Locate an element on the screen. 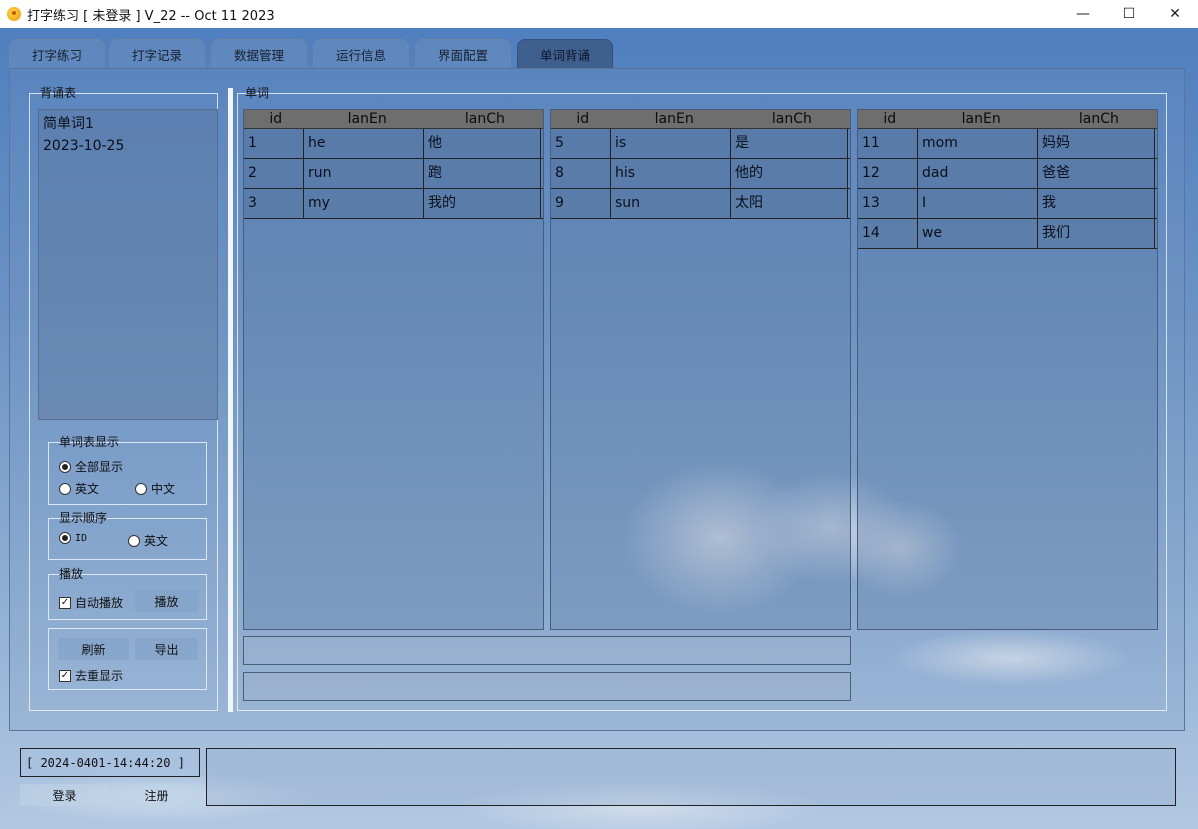 This screenshot has width=1198, height=829. cell-en: run is located at coordinates (364, 173).